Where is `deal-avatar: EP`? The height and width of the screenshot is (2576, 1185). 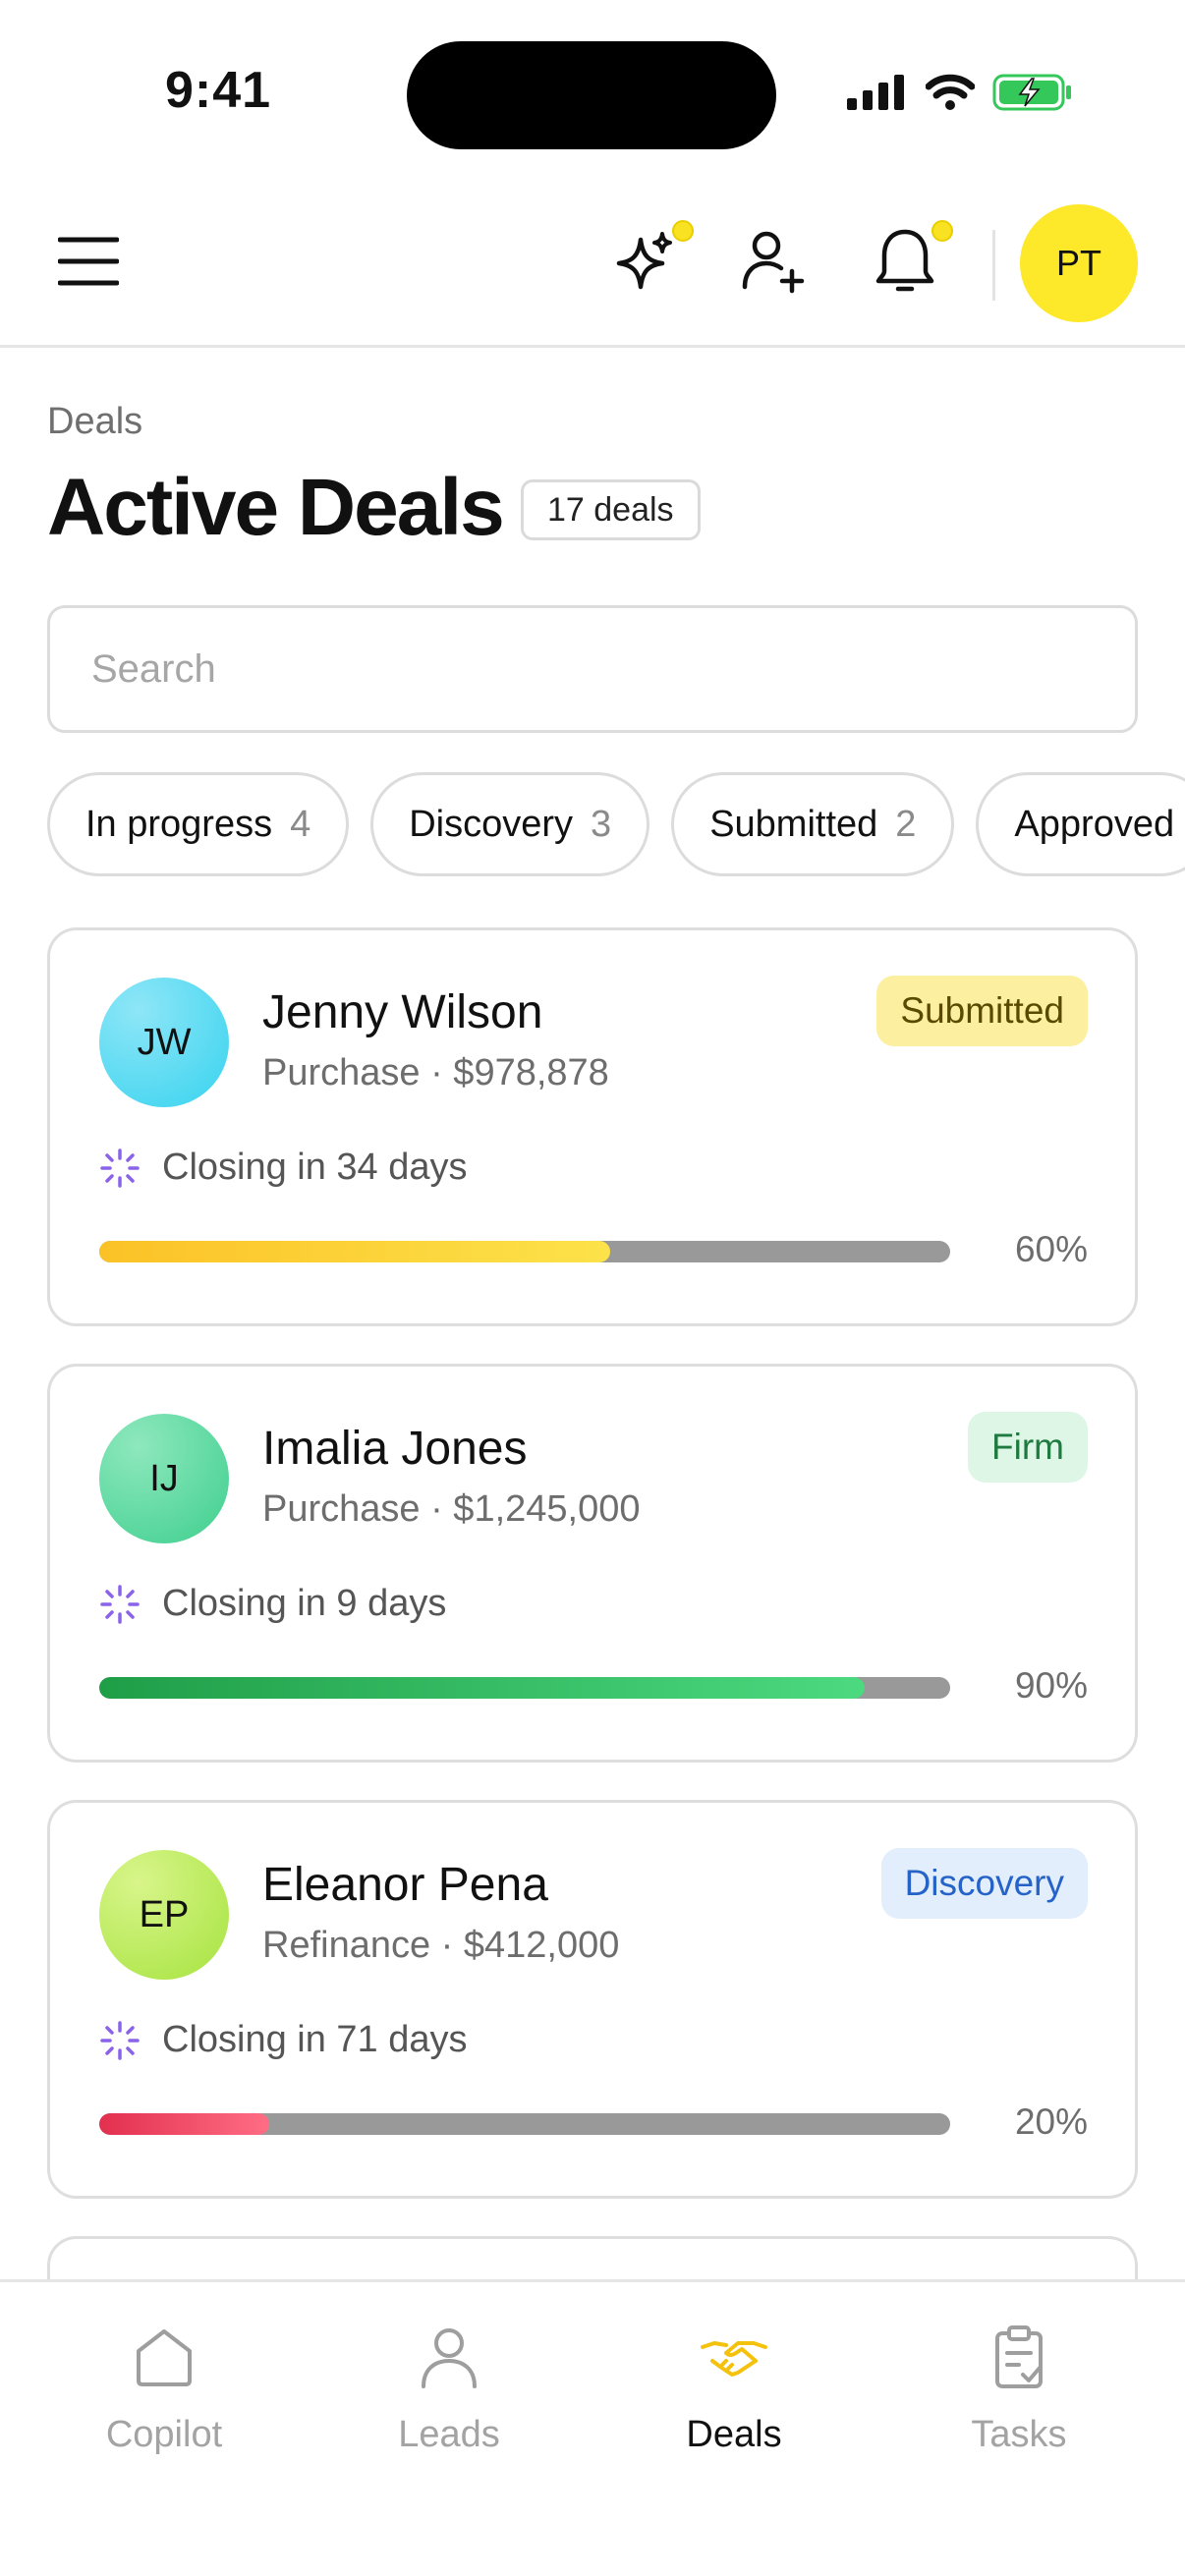
deal-avatar: EP is located at coordinates (164, 1915).